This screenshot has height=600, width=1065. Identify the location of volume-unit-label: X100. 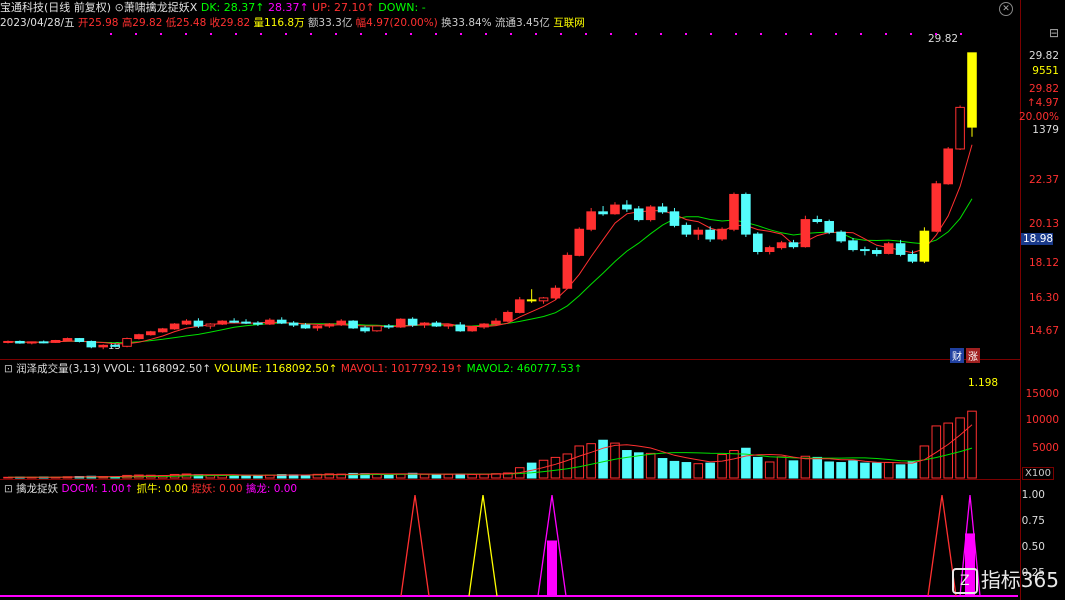
(1038, 473).